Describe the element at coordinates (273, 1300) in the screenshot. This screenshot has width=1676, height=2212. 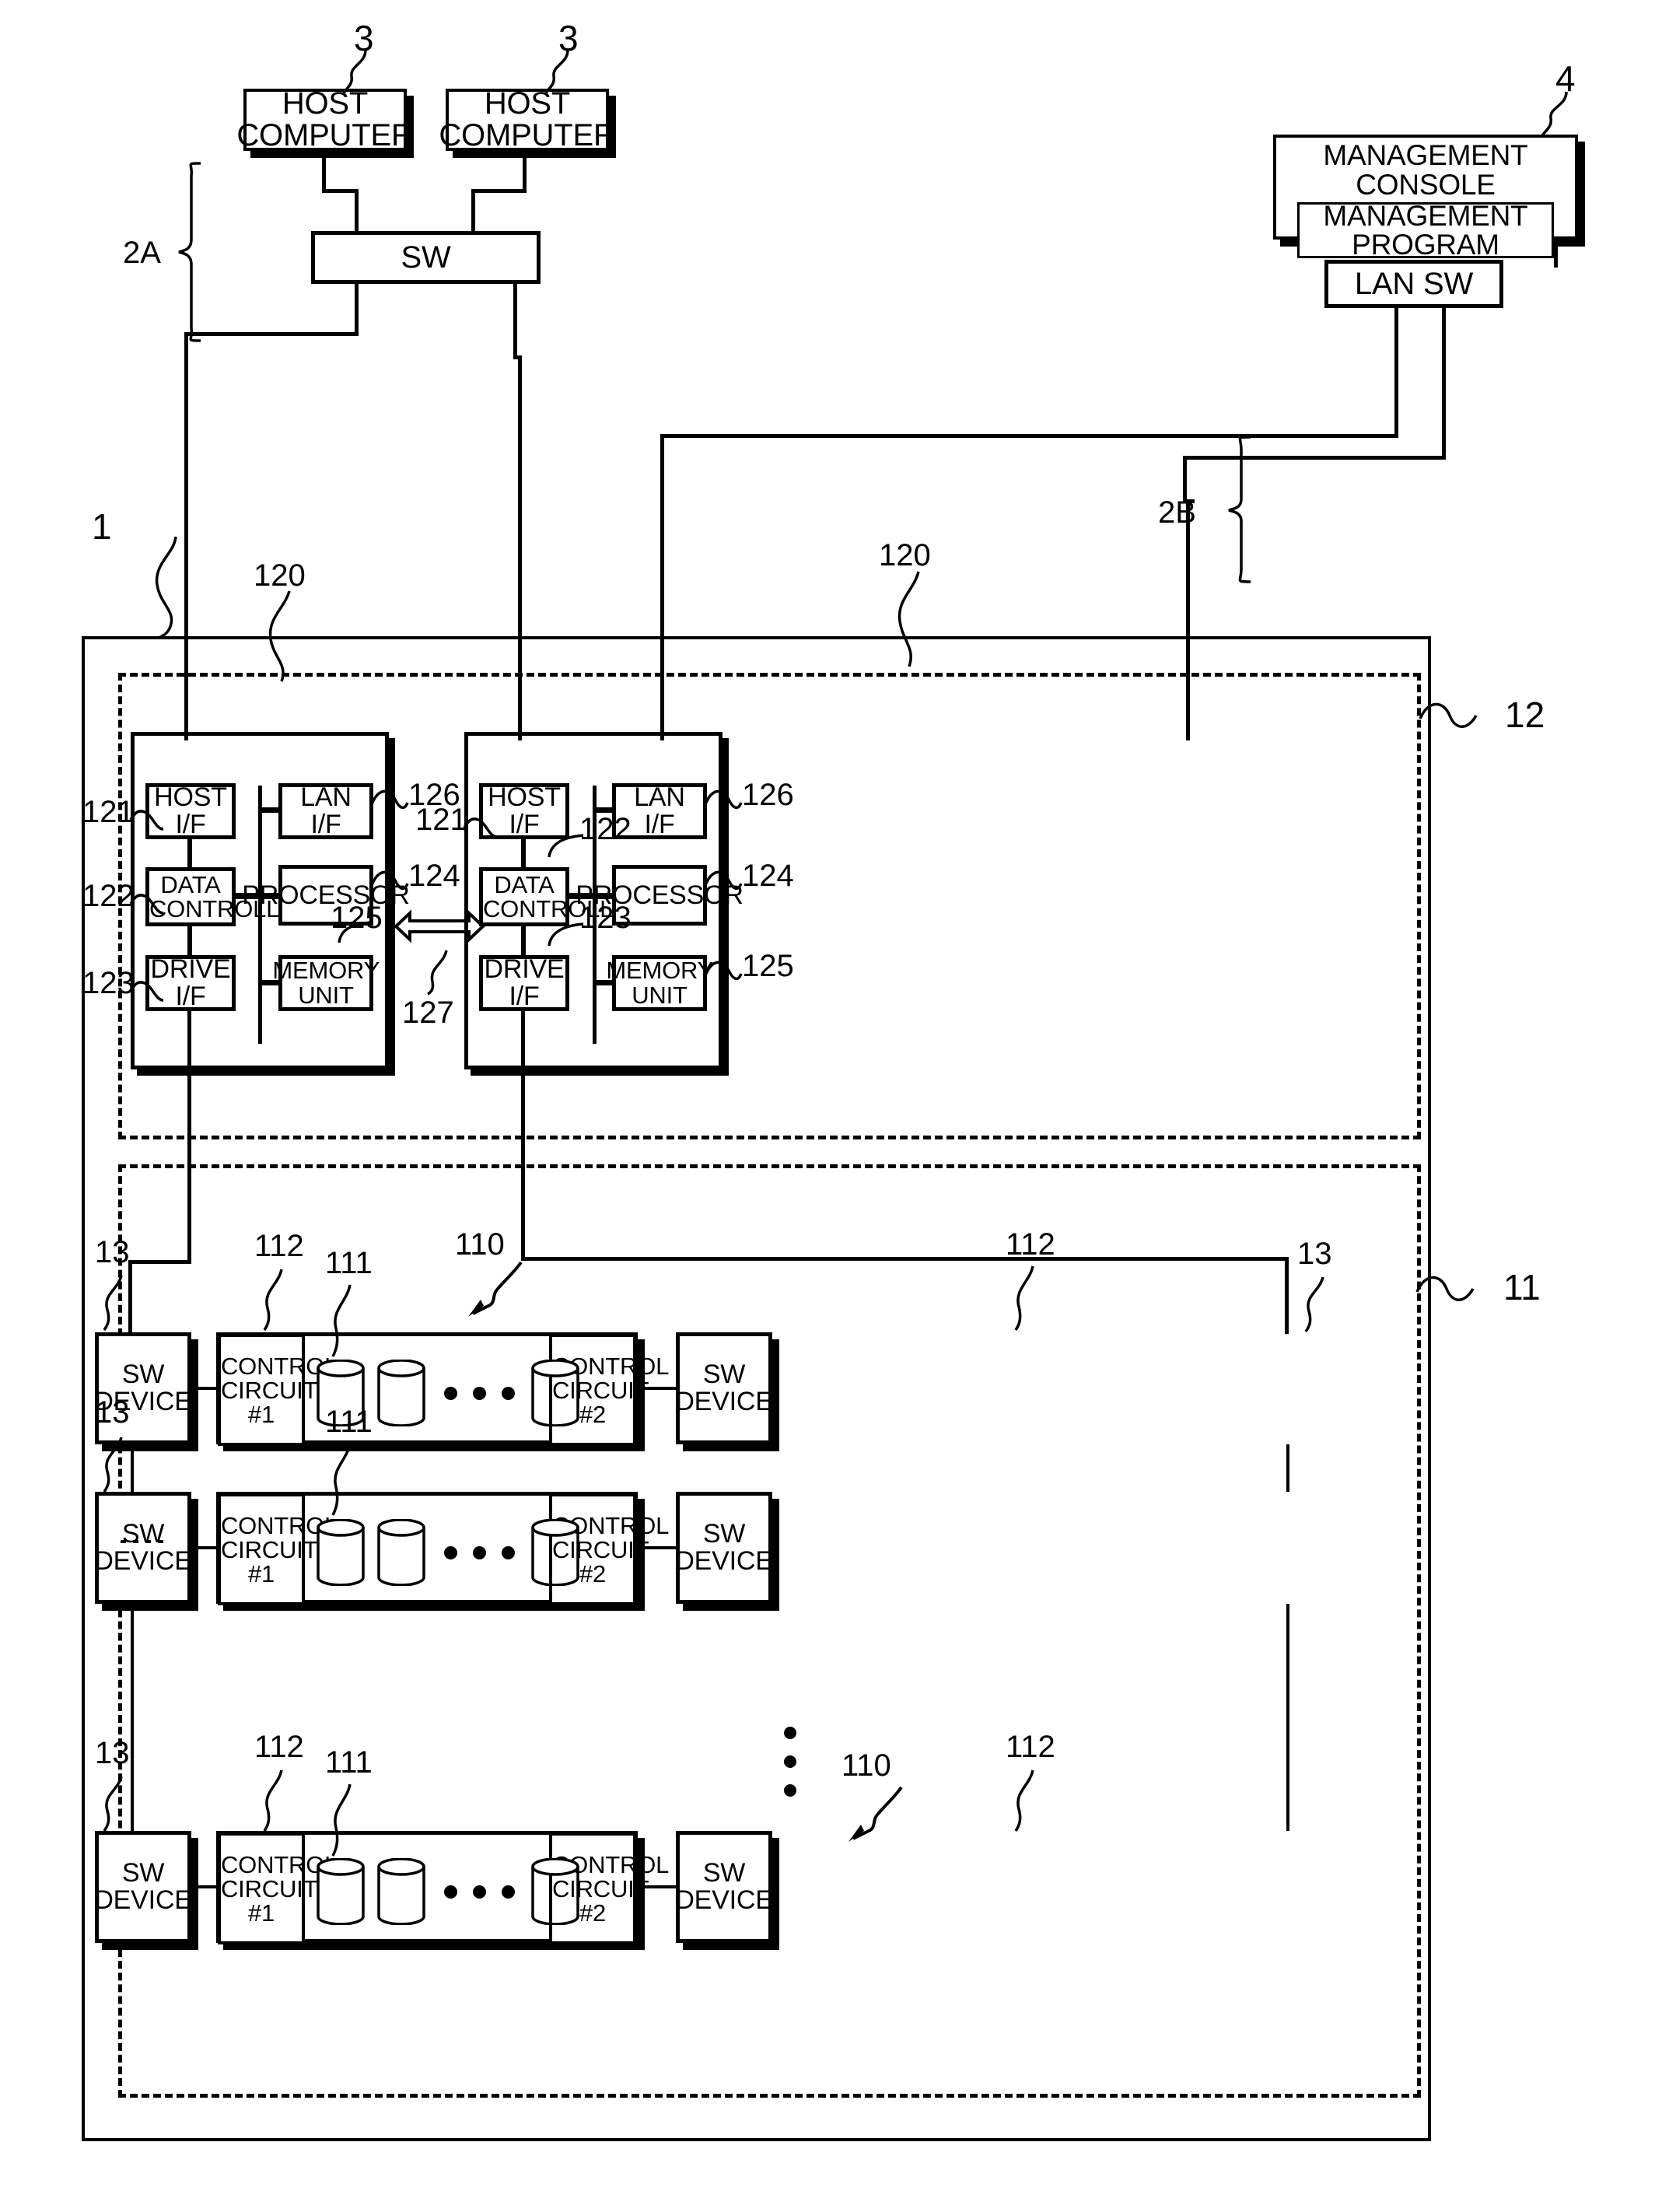
I see `leader-112-r1l` at that location.